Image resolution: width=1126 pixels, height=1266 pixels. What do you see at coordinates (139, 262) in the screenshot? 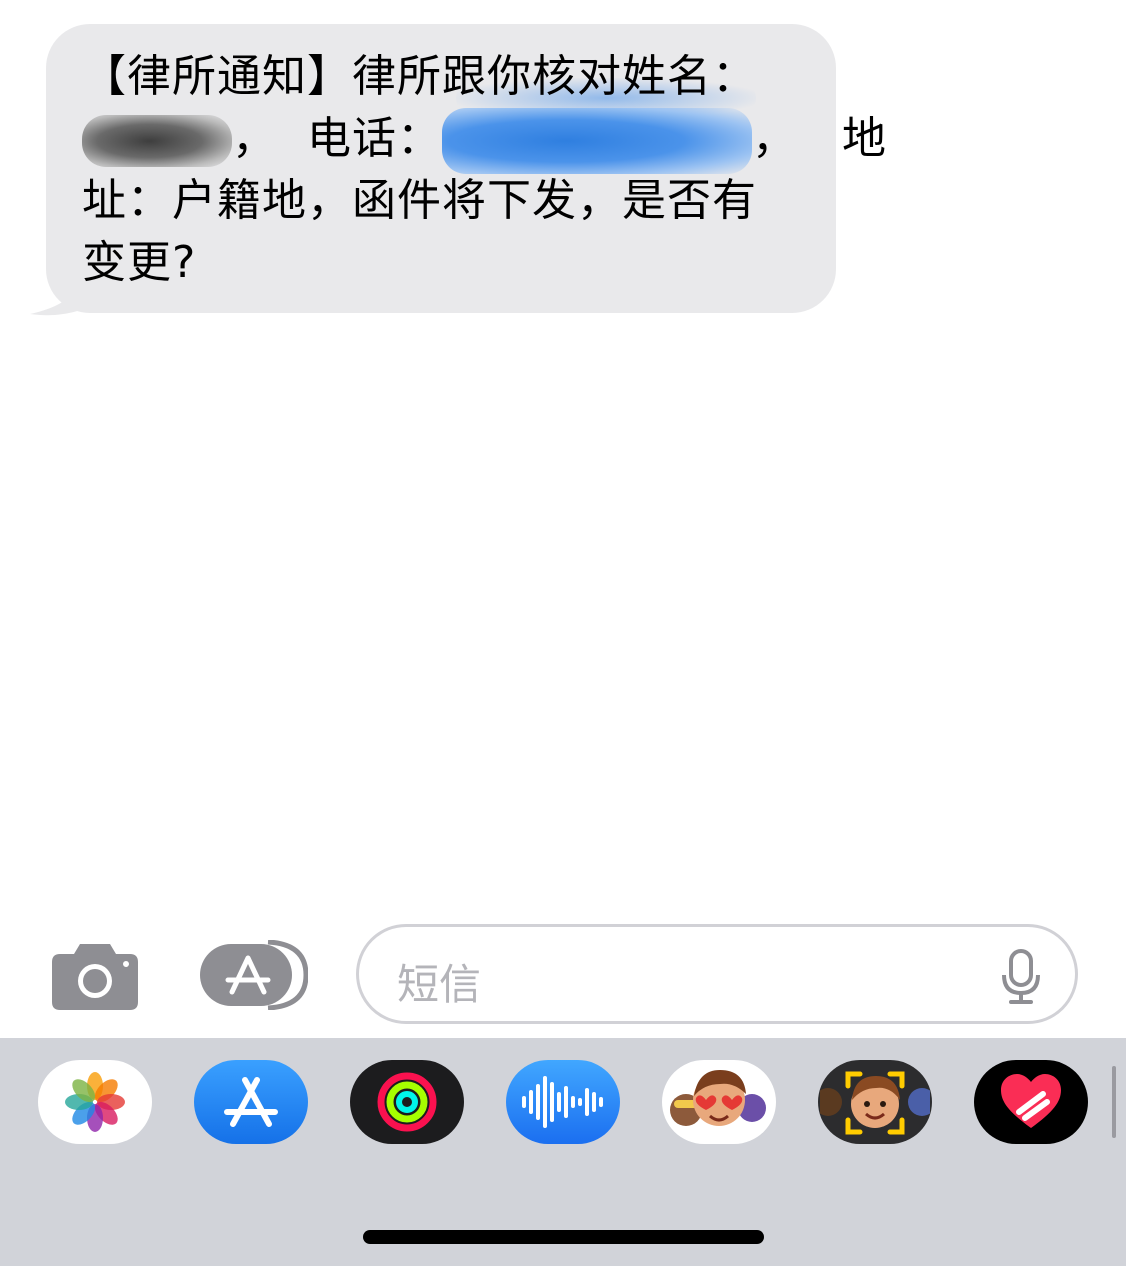
I see `message-line-4: 变更?` at bounding box center [139, 262].